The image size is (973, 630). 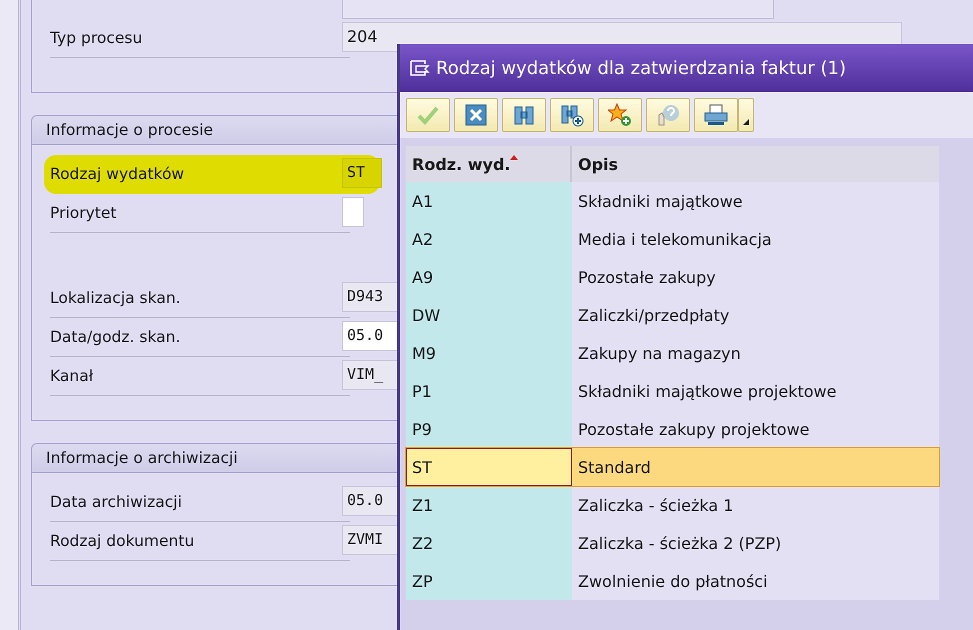 I want to click on input-field: ST, so click(x=362, y=173).